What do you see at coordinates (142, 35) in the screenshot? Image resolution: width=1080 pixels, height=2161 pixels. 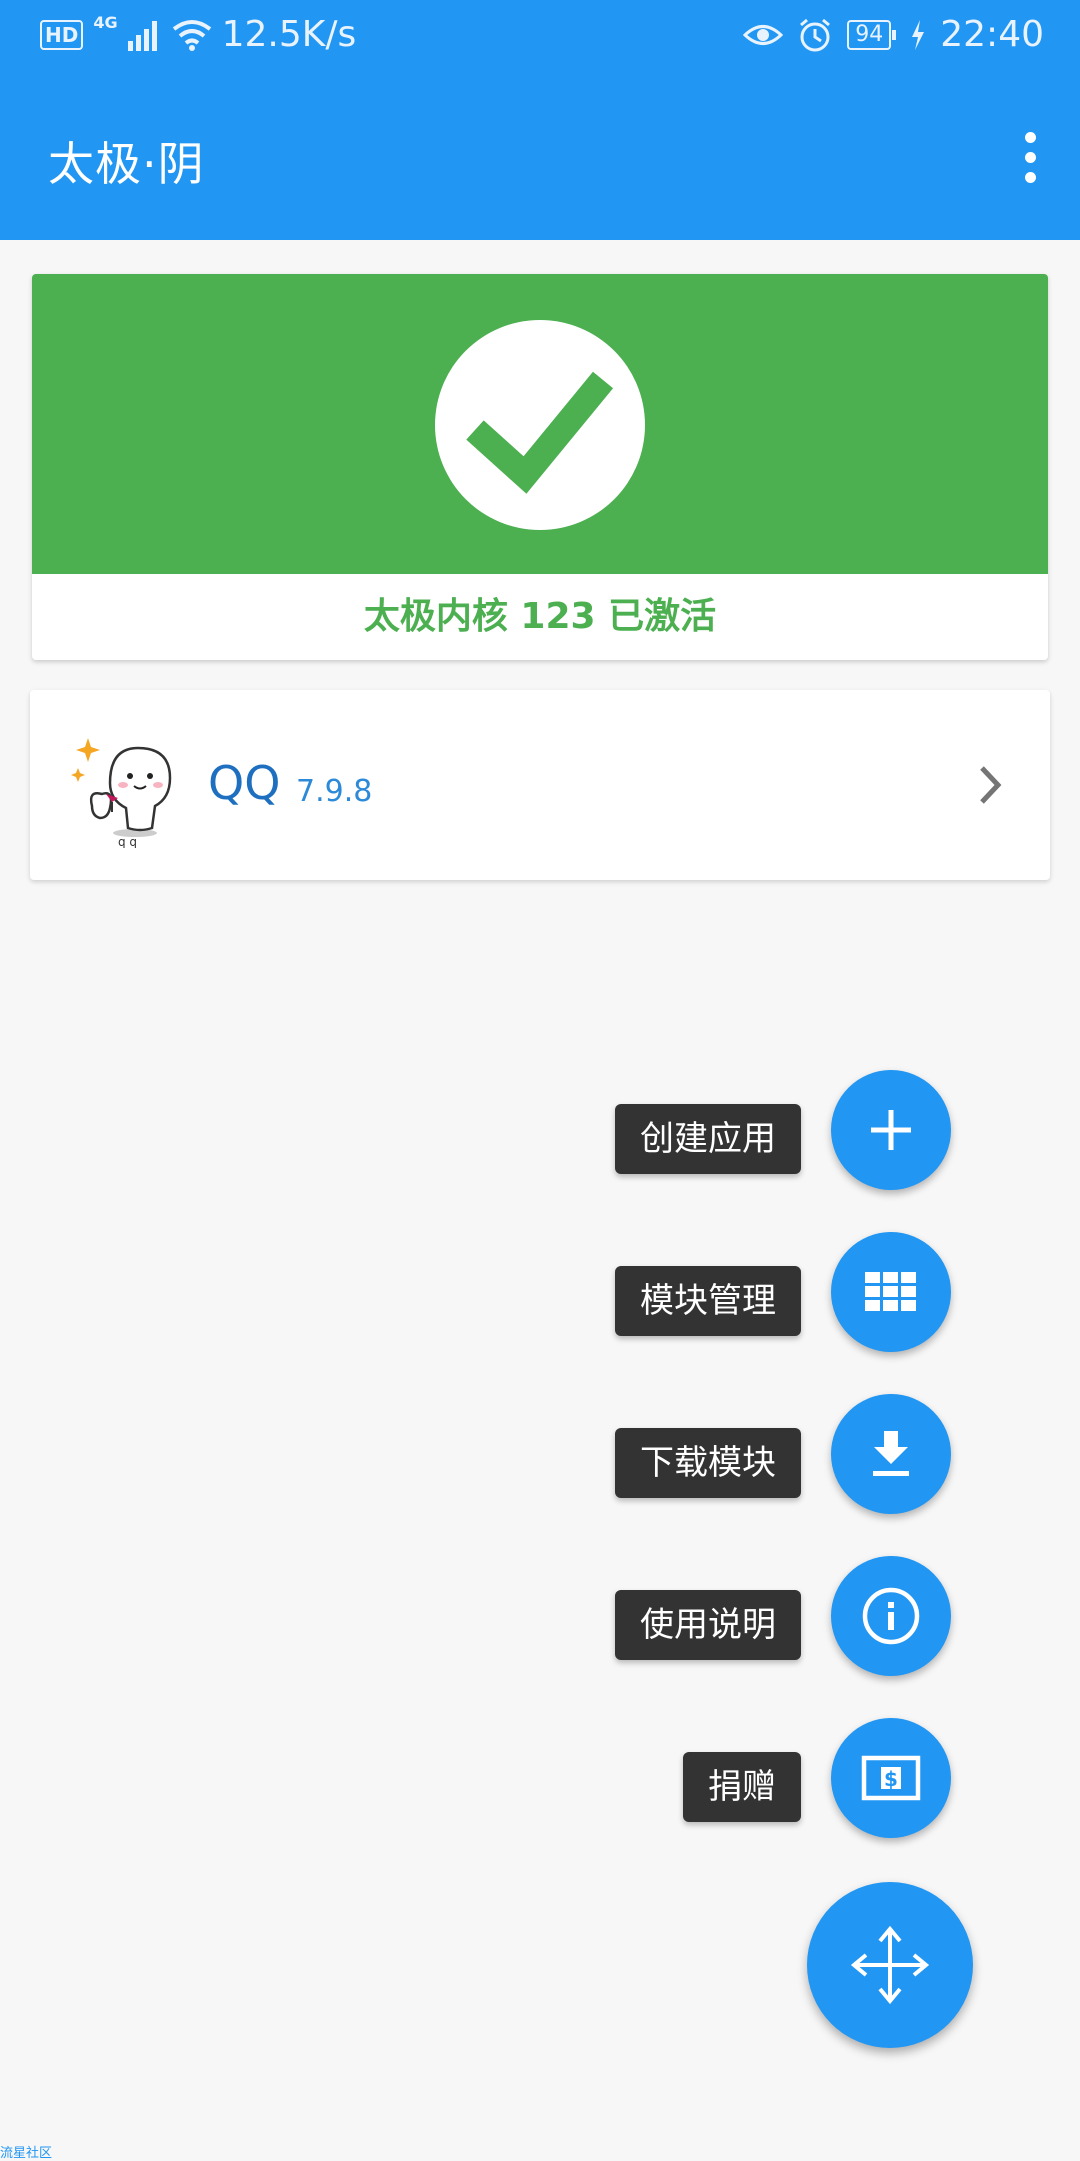 I see `signal-icon` at bounding box center [142, 35].